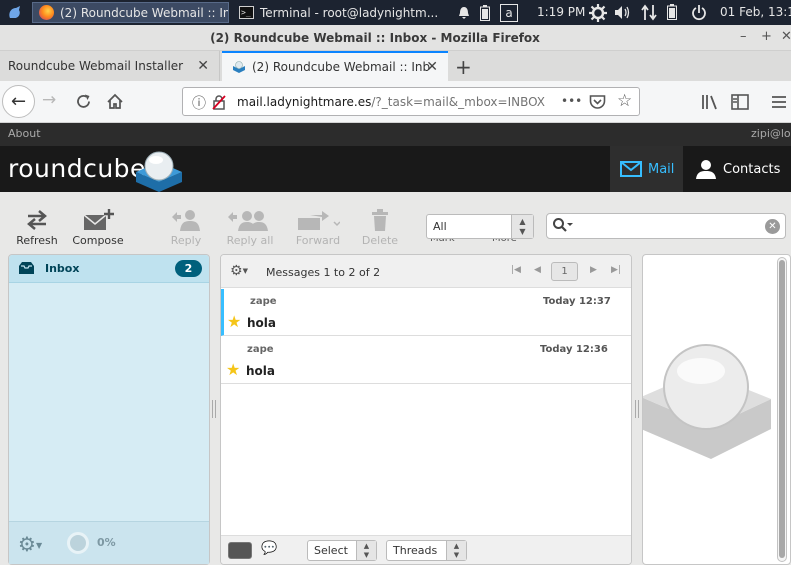  What do you see at coordinates (304, 102) in the screenshot?
I see `url-host: mail.ladynightmare.es` at bounding box center [304, 102].